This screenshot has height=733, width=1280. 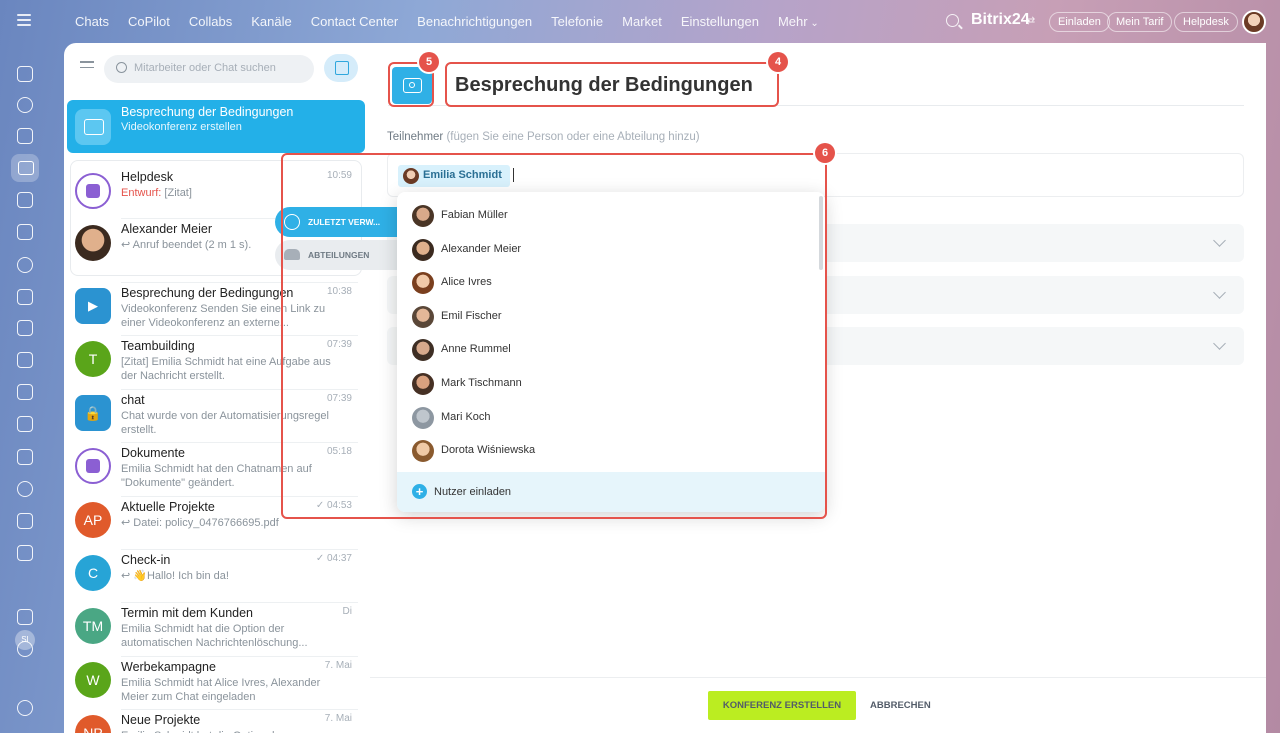 I want to click on chat-time: ✓ 04:37, so click(x=333, y=558).